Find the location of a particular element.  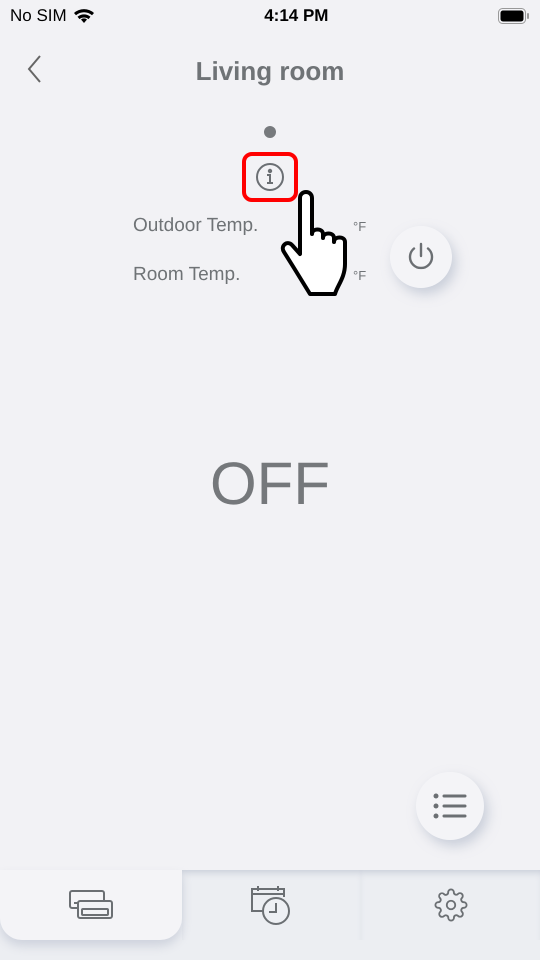

power-icon is located at coordinates (421, 257).